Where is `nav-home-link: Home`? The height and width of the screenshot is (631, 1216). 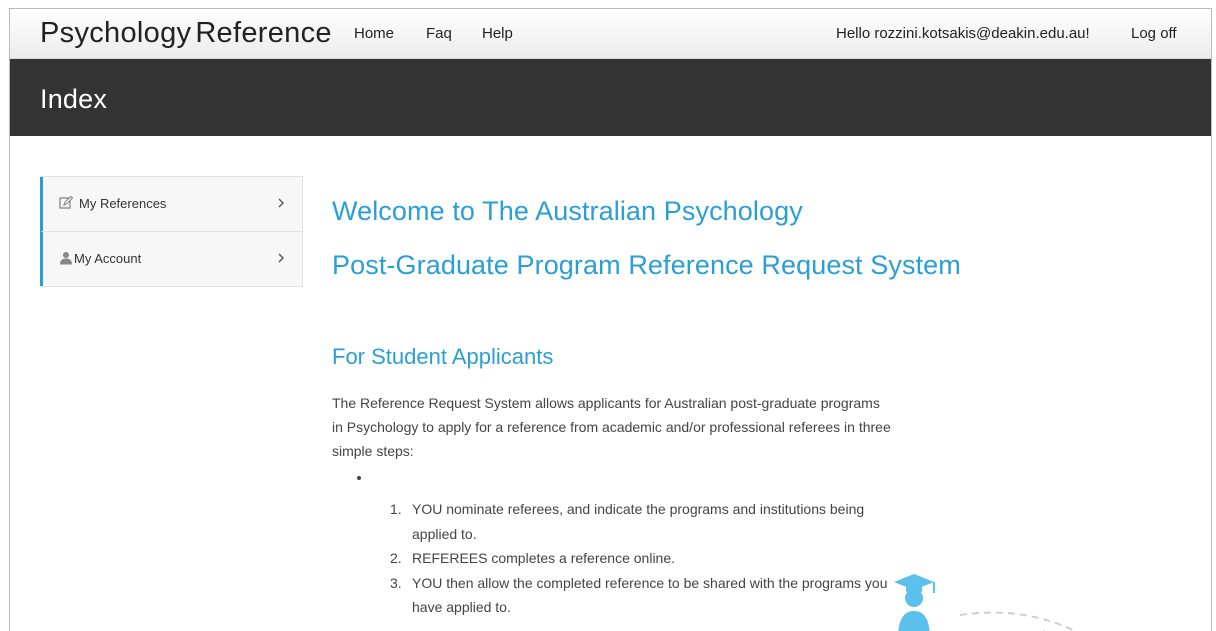
nav-home-link: Home is located at coordinates (374, 33).